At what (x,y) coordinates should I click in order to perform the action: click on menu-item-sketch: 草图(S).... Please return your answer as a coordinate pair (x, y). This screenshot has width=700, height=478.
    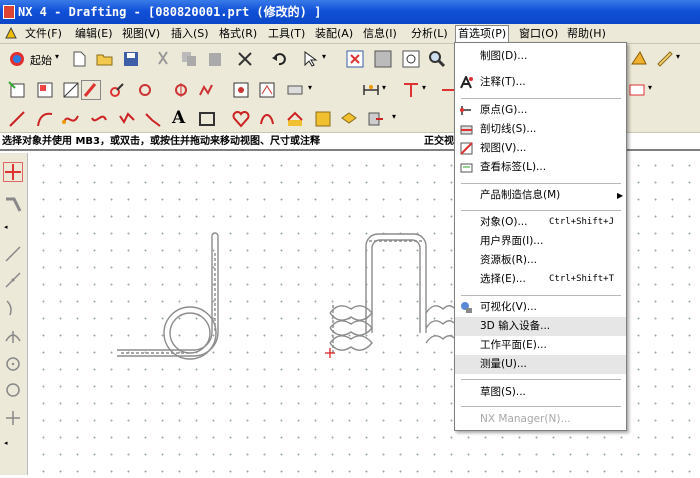
    Looking at the image, I should click on (540, 392).